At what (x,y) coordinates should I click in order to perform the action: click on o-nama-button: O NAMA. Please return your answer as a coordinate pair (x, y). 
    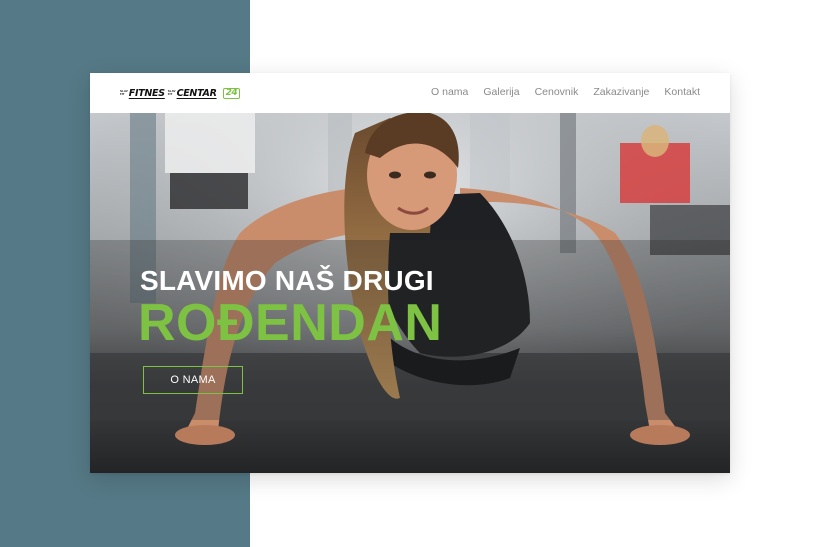
    Looking at the image, I should click on (193, 380).